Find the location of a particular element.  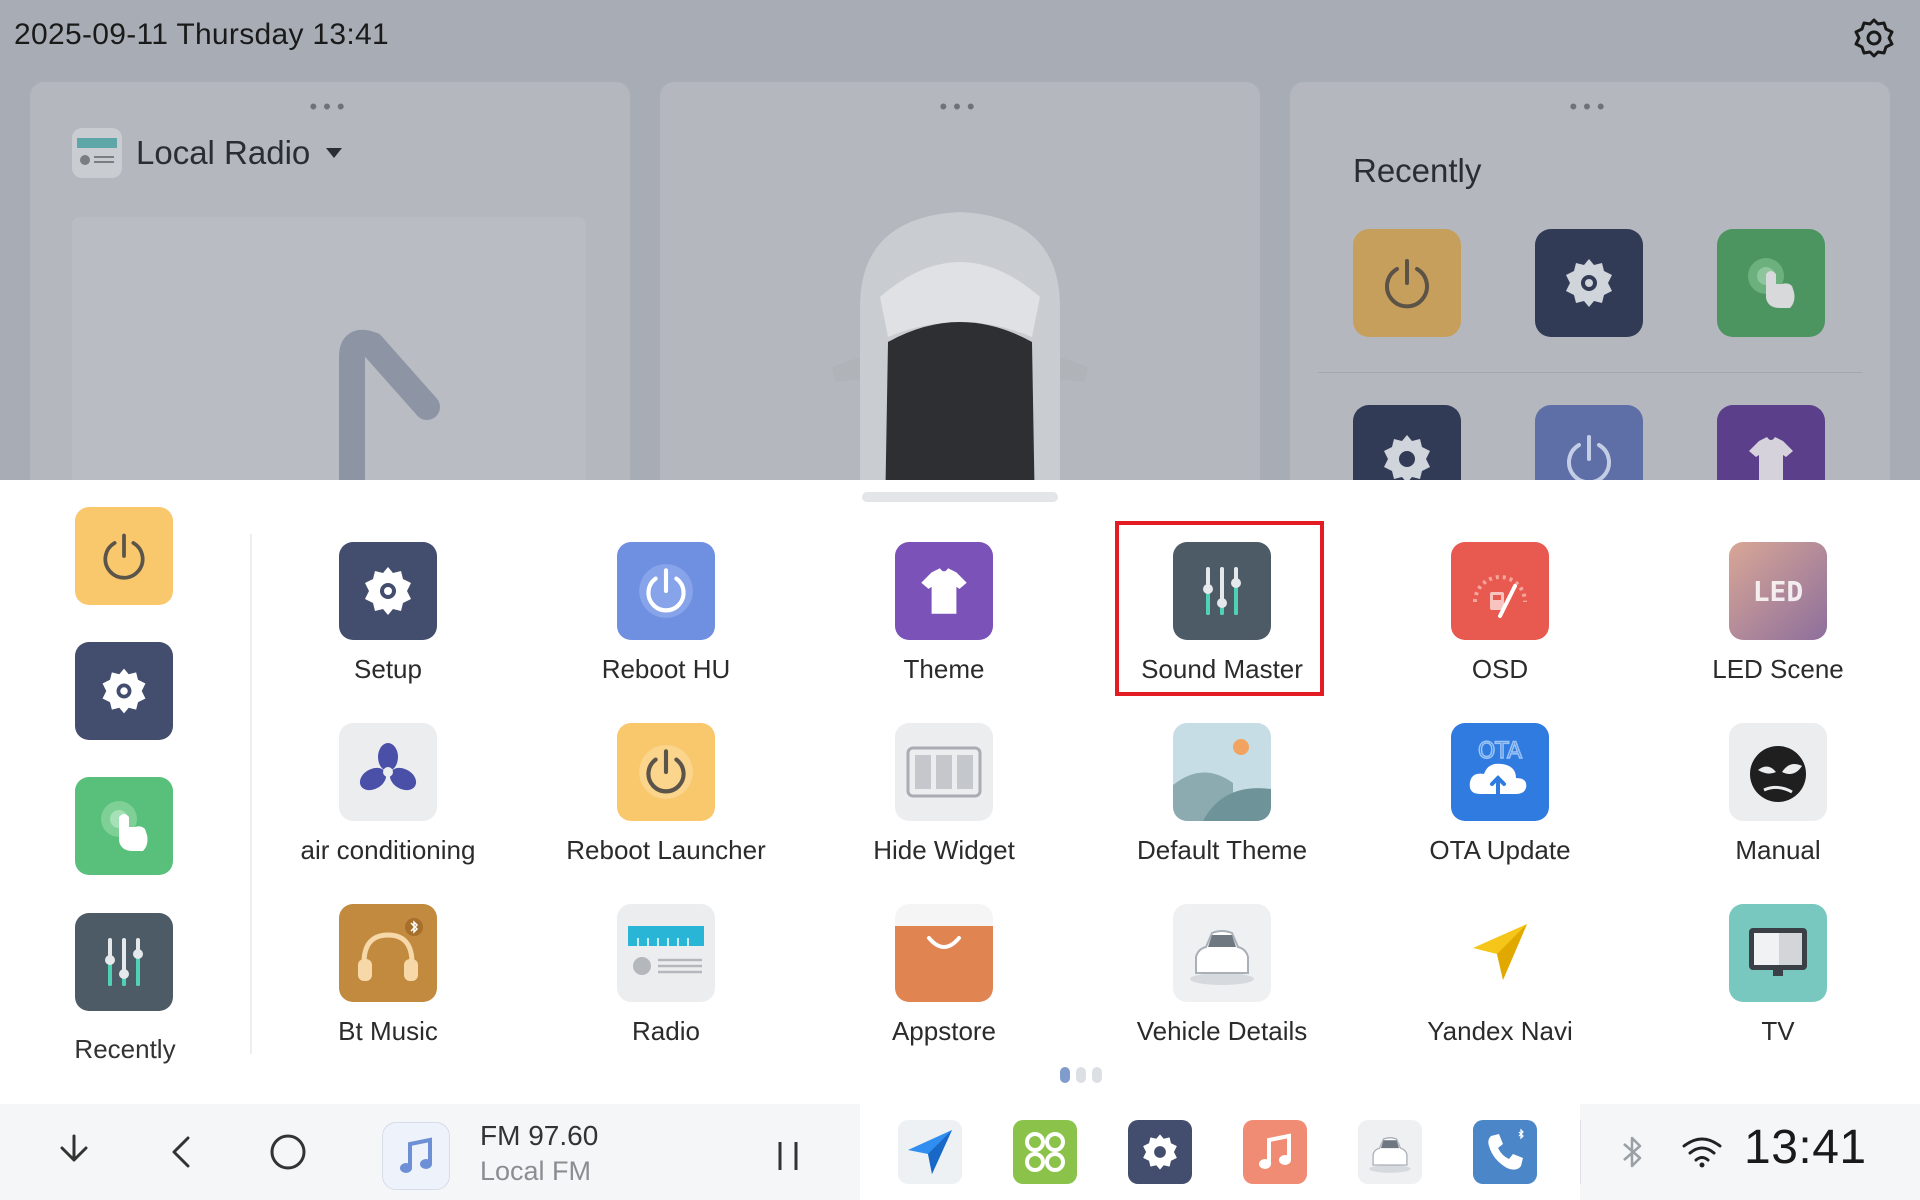

page-indicator is located at coordinates (1081, 1075).